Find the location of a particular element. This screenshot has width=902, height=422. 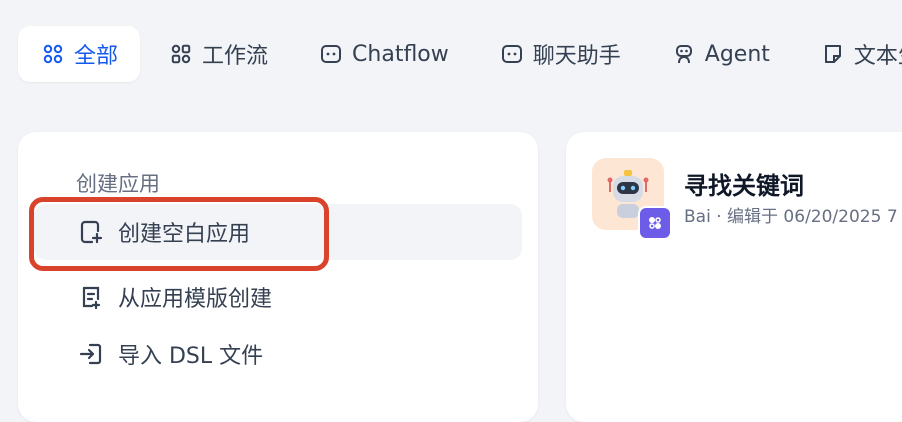

tab-label: Agent is located at coordinates (737, 54).